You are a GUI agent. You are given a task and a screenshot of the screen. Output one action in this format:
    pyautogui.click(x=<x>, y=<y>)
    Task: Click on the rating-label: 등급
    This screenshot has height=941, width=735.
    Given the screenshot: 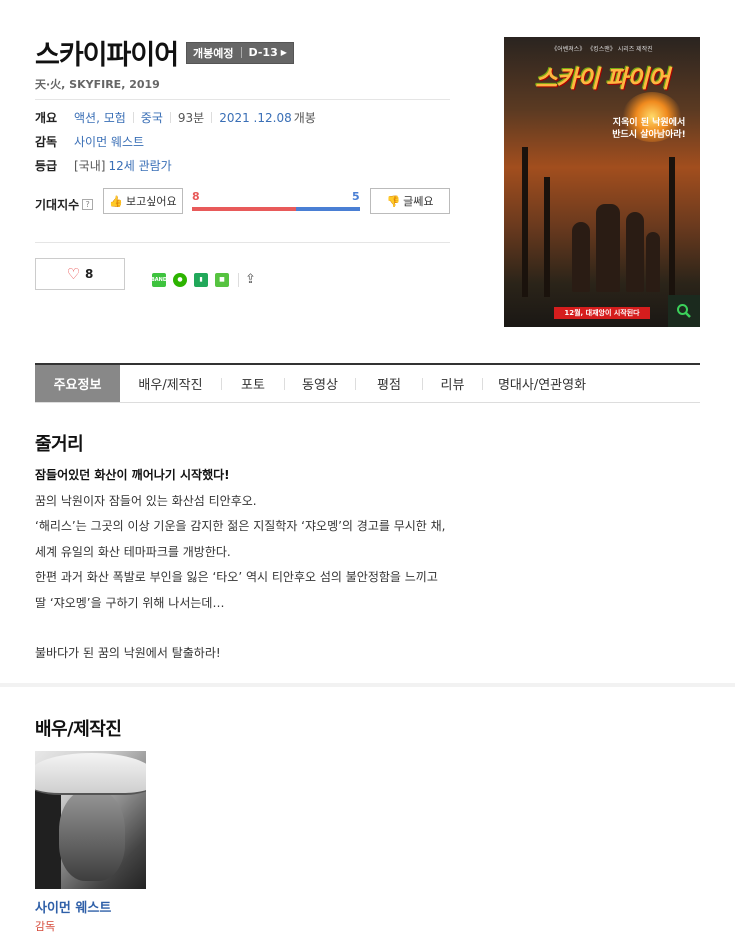 What is the action you would take?
    pyautogui.click(x=46, y=166)
    